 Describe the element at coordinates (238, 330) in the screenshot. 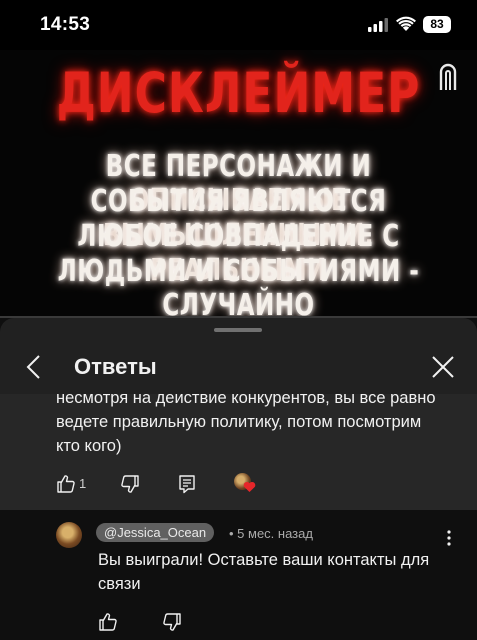

I see `drag-handle` at that location.